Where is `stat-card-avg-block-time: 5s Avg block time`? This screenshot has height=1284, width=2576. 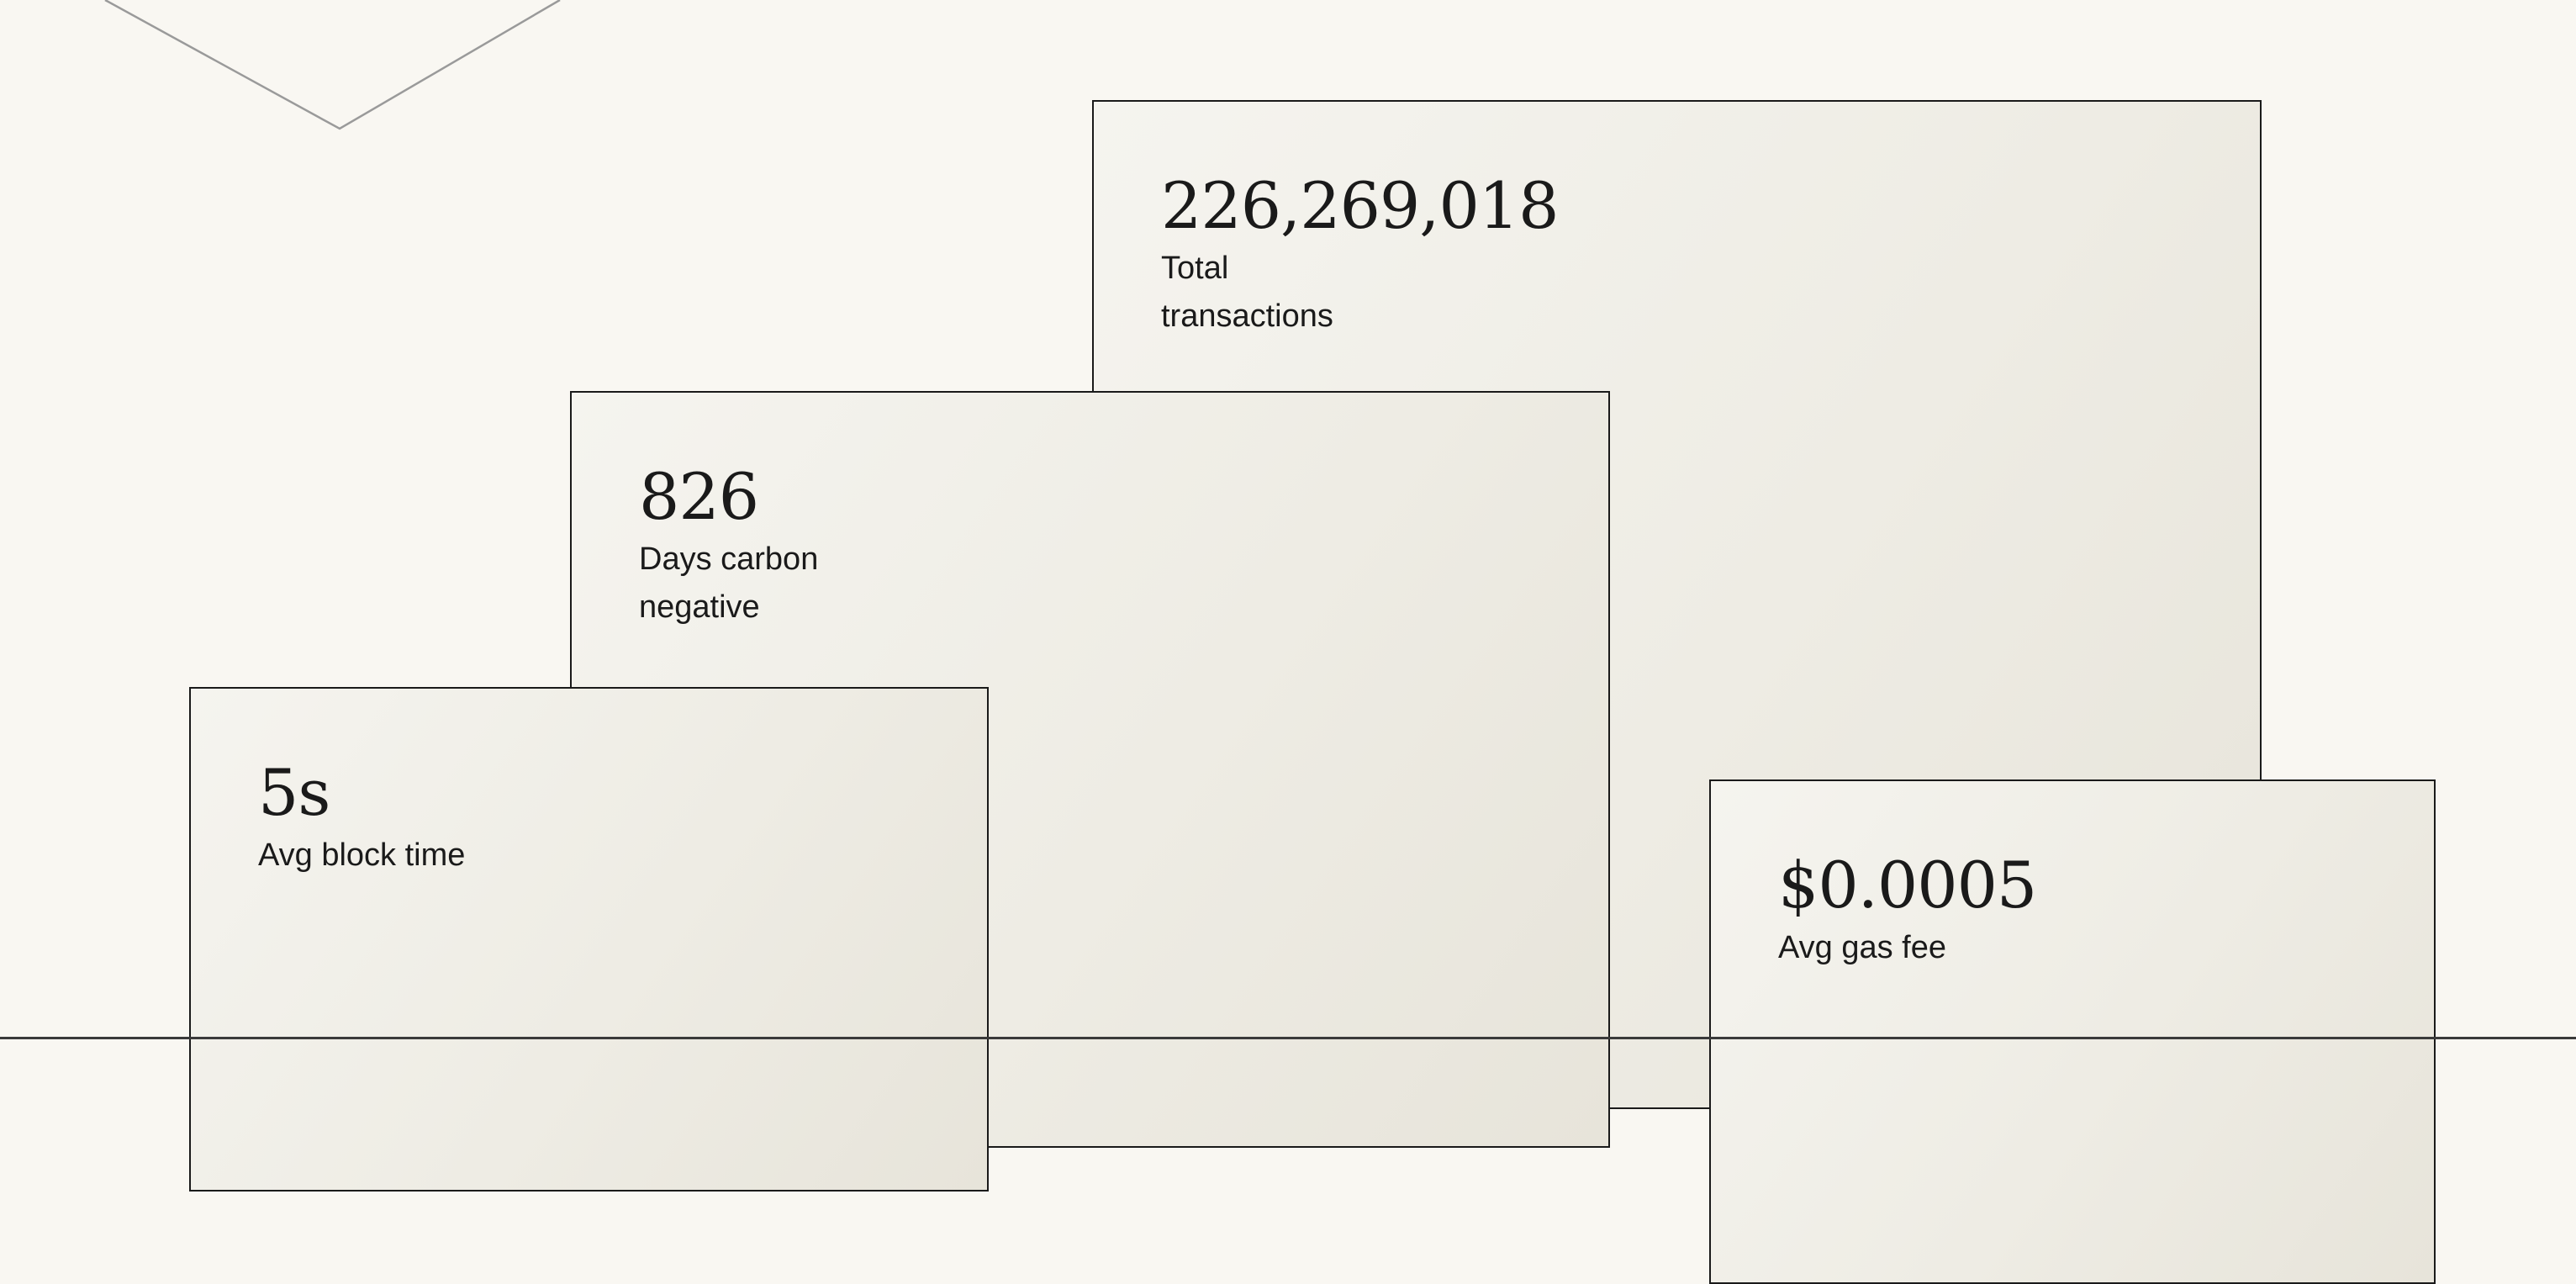
stat-card-avg-block-time: 5s Avg block time is located at coordinates (589, 939).